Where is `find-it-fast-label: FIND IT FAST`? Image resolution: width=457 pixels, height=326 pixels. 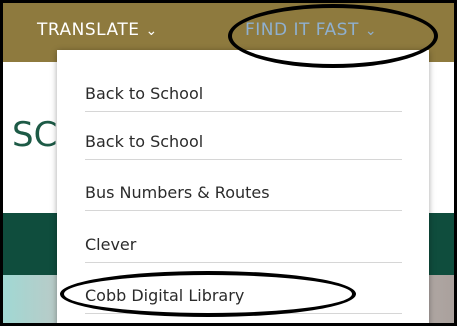 find-it-fast-label: FIND IT FAST is located at coordinates (302, 30).